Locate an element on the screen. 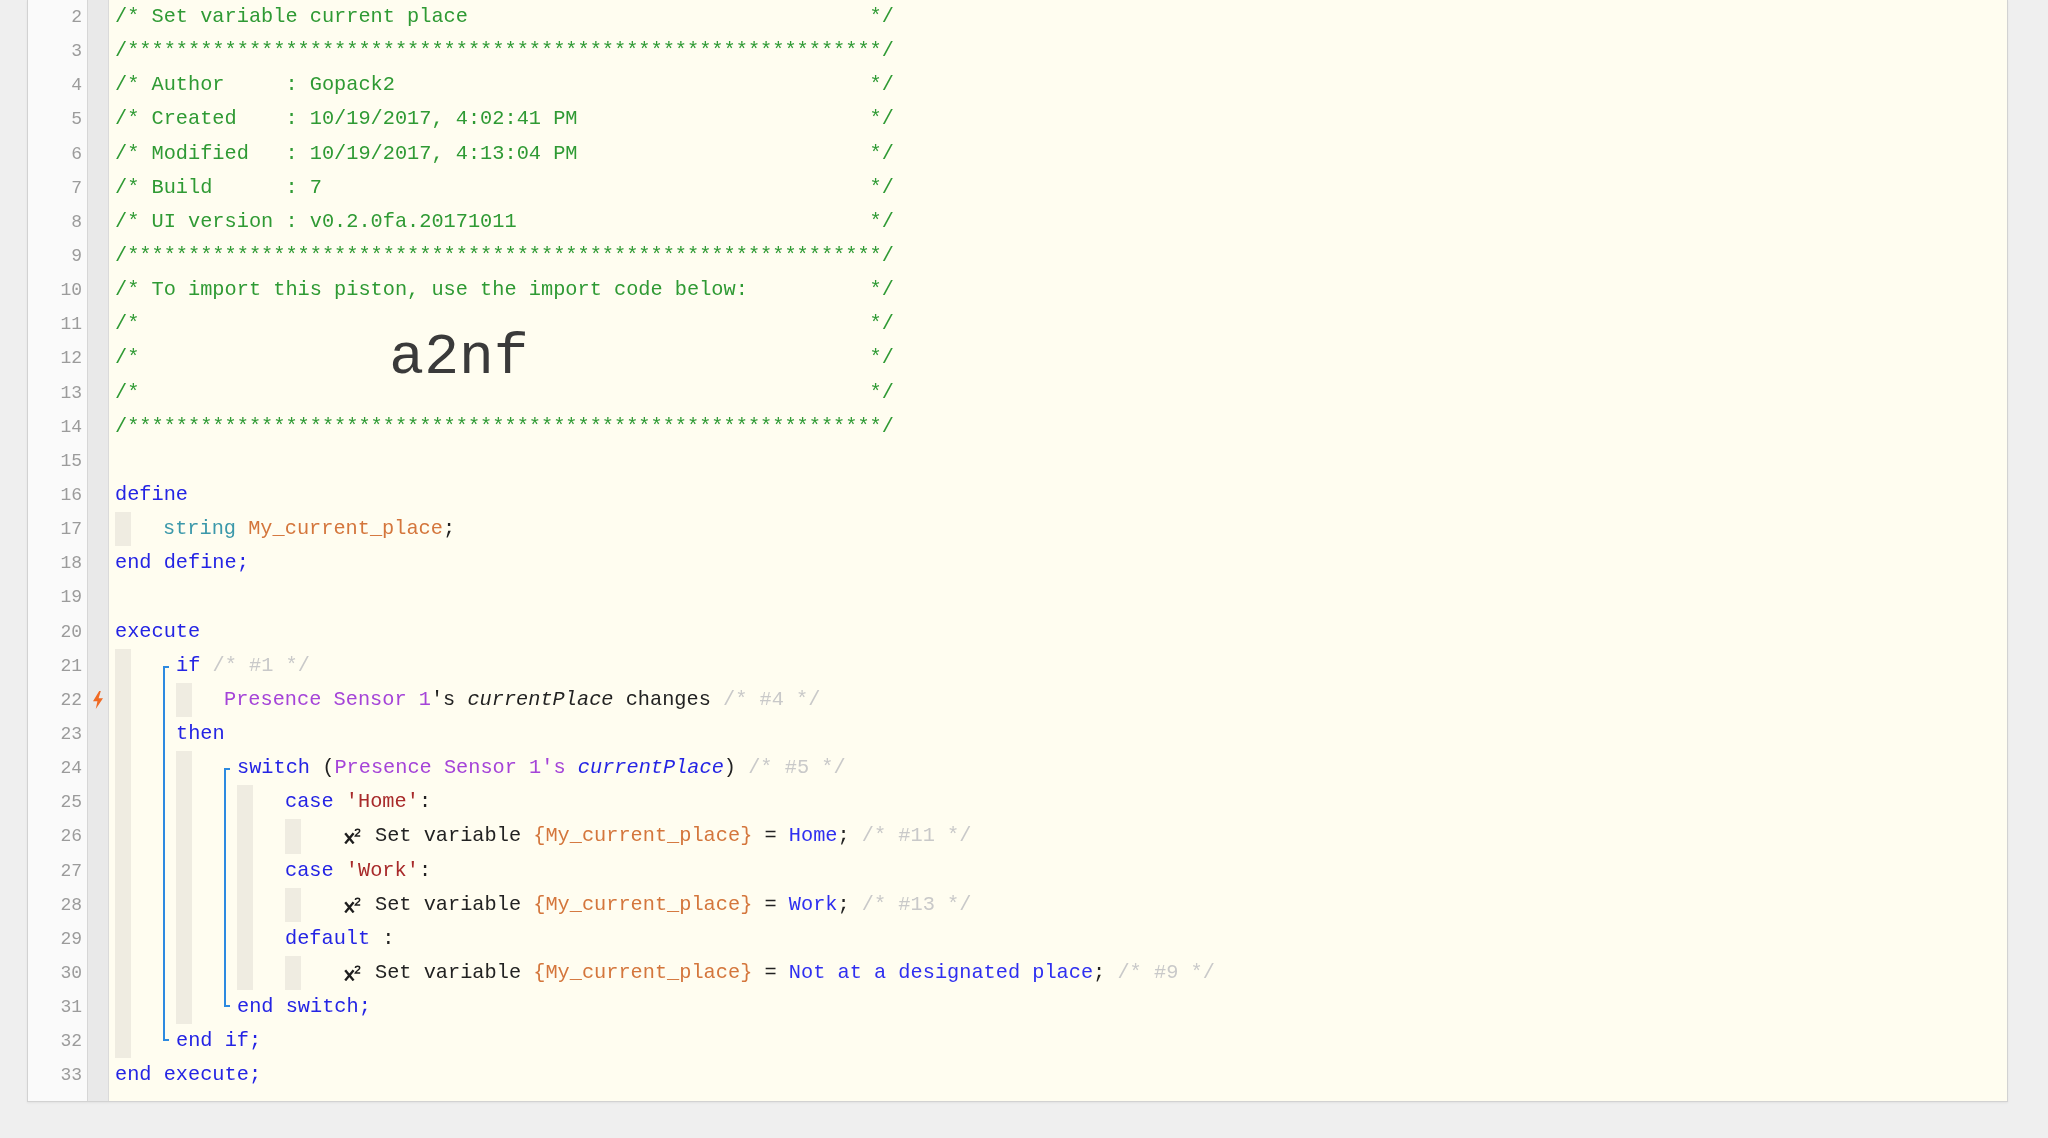  line-number: 17 is located at coordinates (71, 529).